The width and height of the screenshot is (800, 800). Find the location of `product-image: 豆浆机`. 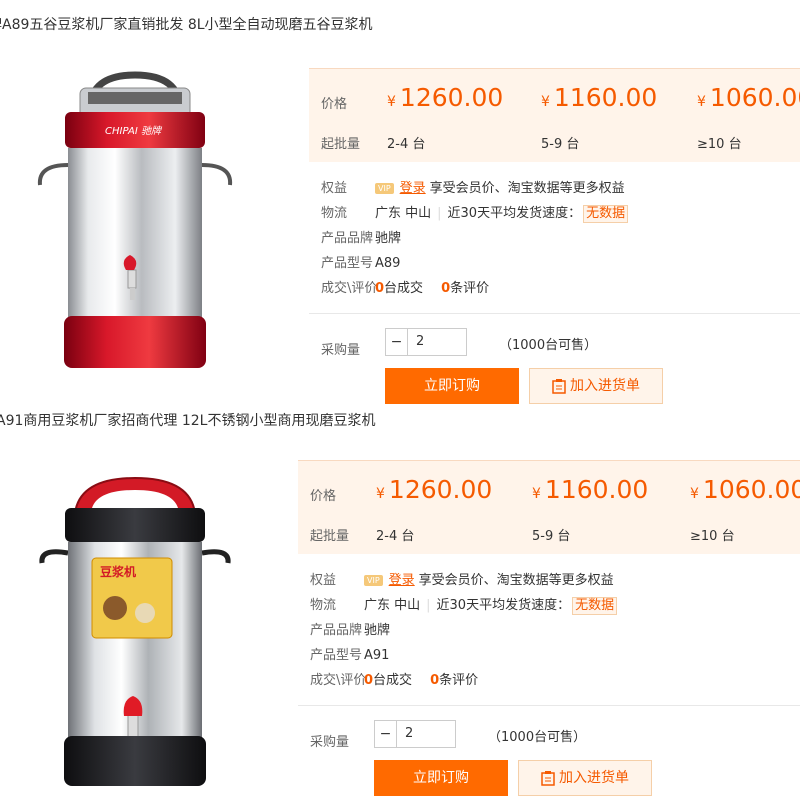

product-image: 豆浆机 is located at coordinates (135, 633).